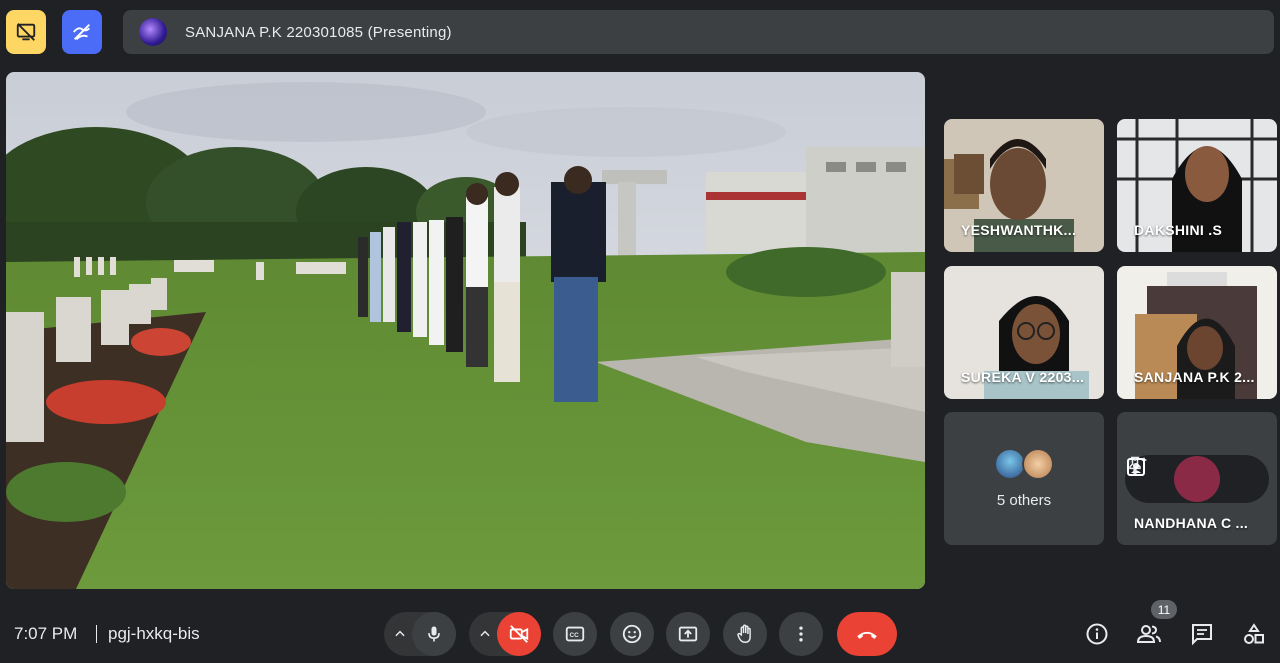 The height and width of the screenshot is (663, 1280). I want to click on chat-button, so click(1202, 634).